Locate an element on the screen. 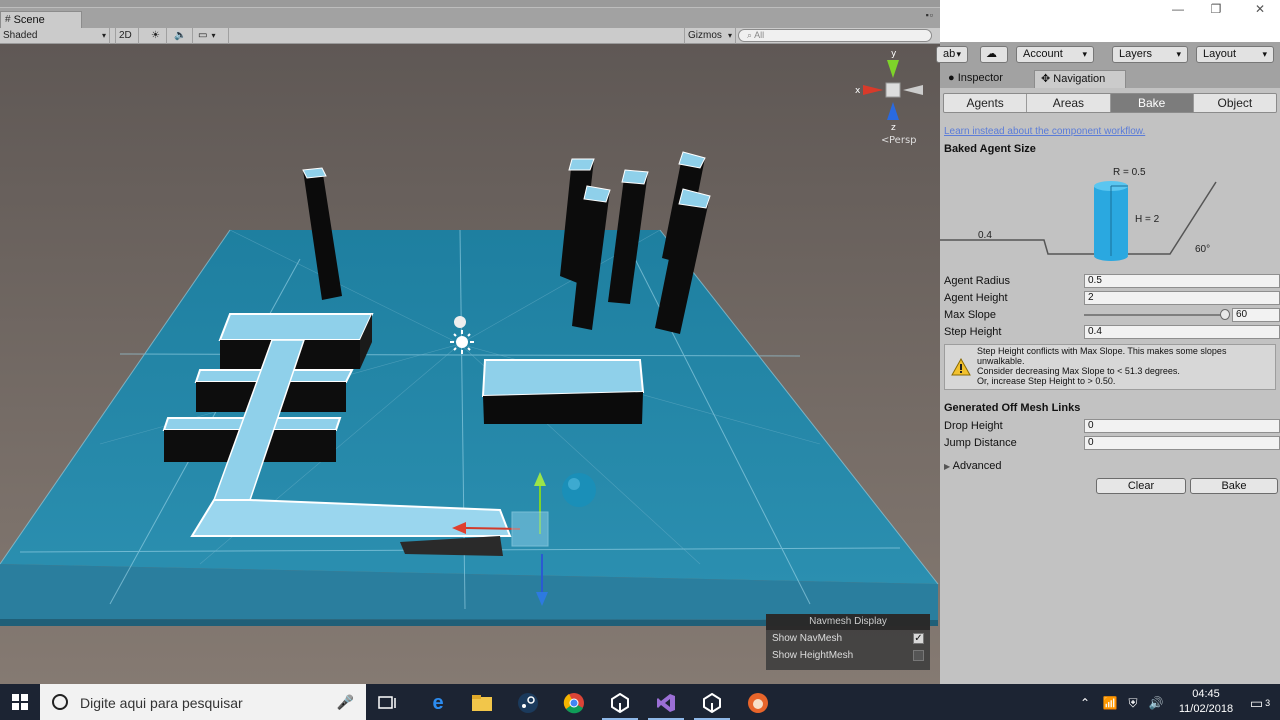  step-height-row: Step Height 0.4 is located at coordinates (1112, 332).